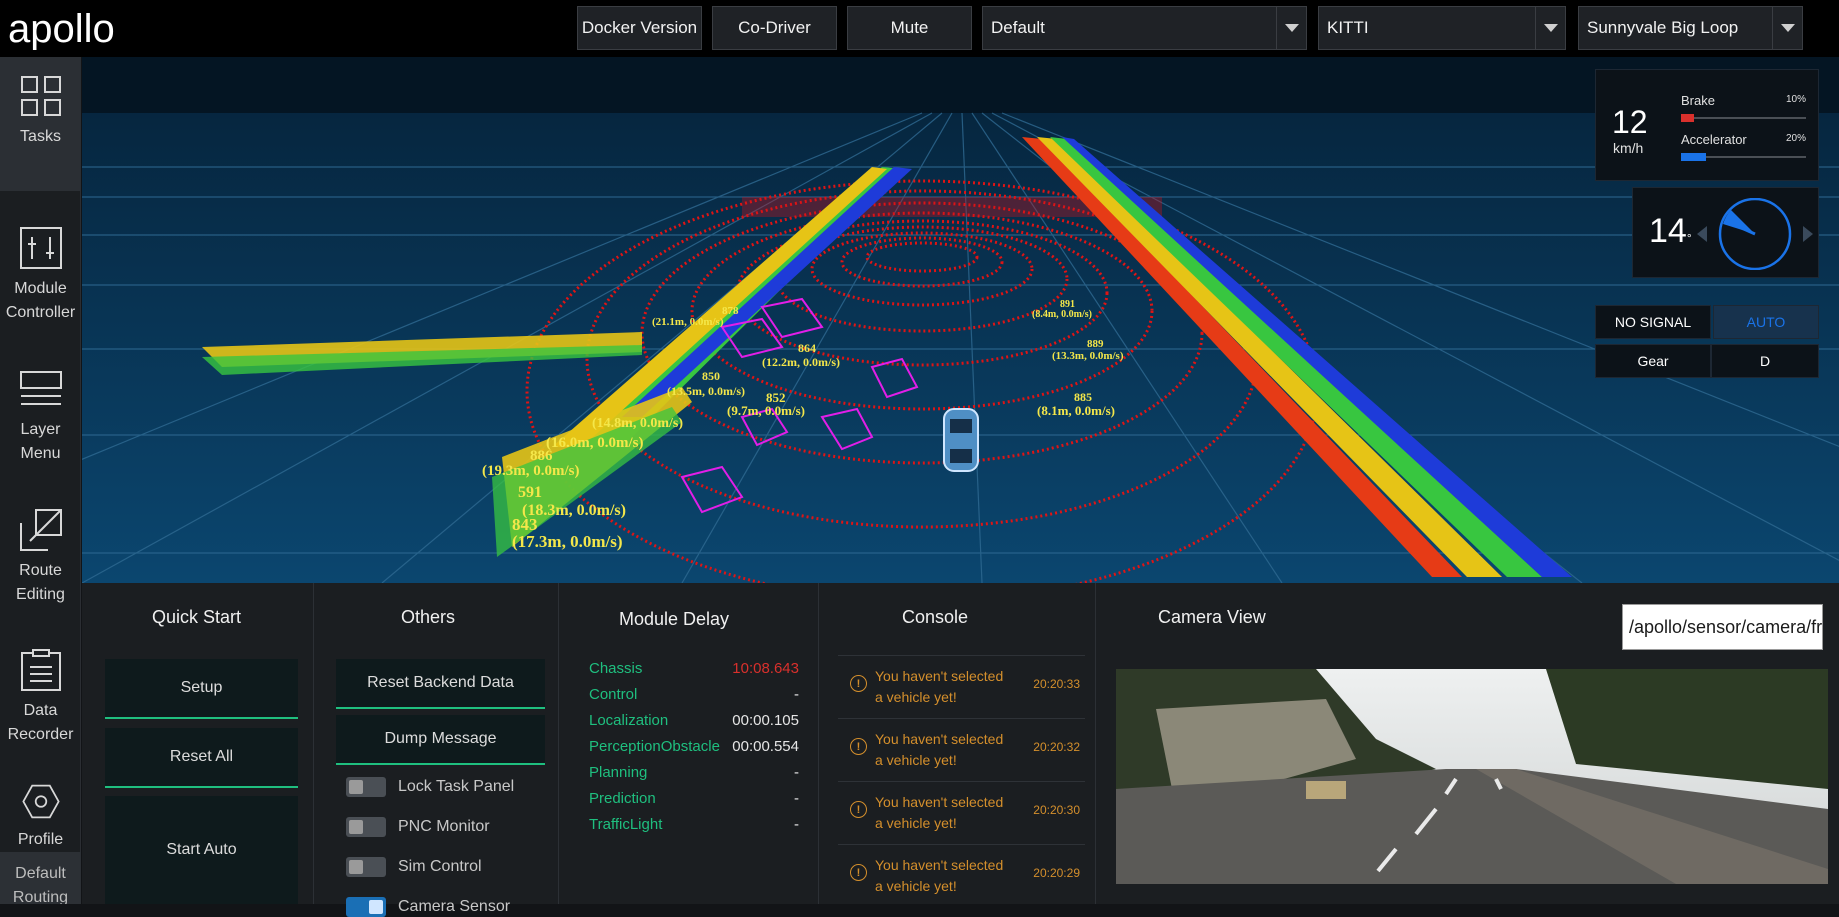 The image size is (1839, 917). Describe the element at coordinates (1212, 617) in the screenshot. I see `camera-view-title: Camera View` at that location.